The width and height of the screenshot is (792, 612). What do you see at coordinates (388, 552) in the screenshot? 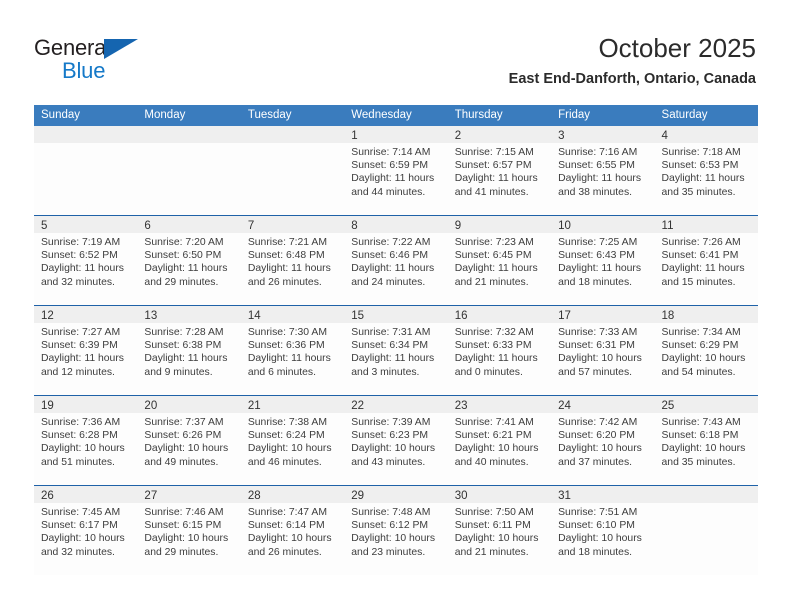
I see `daylight-text-cont: and 23 minutes.` at bounding box center [388, 552].